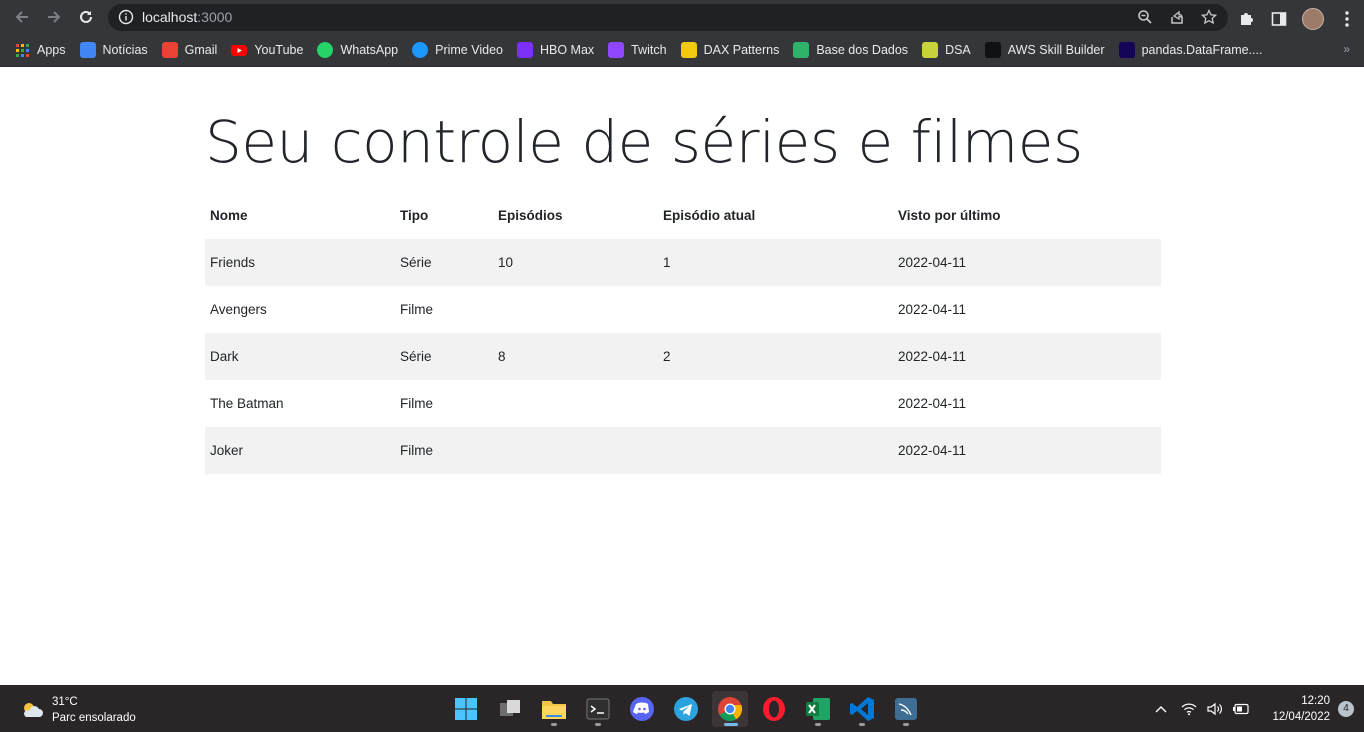 This screenshot has height=732, width=1364. Describe the element at coordinates (709, 215) in the screenshot. I see `column-header-episodio-atual: Episódio atual` at that location.